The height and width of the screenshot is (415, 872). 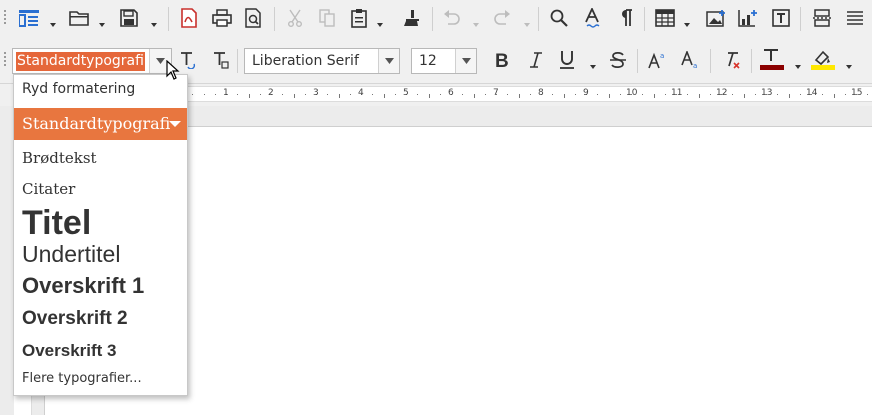 I want to click on ruler-number: 7, so click(x=496, y=93).